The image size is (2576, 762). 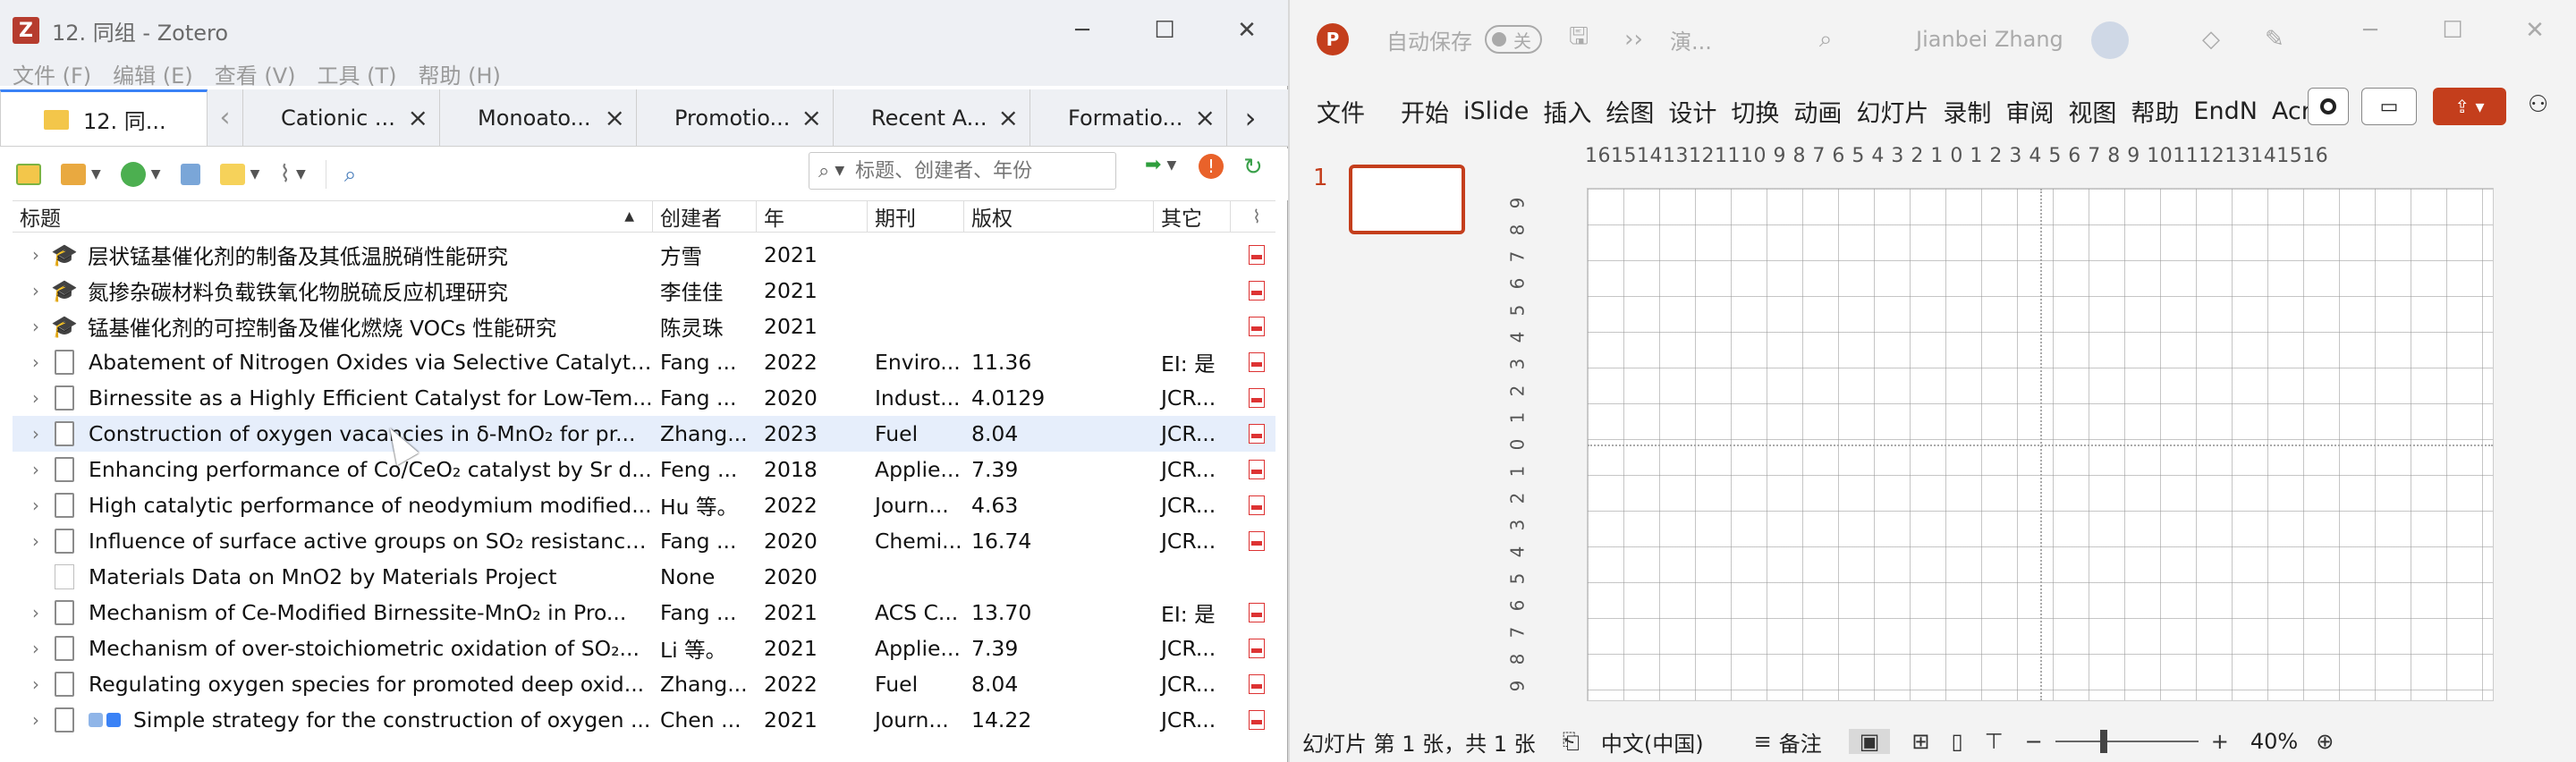 What do you see at coordinates (812, 217) in the screenshot?
I see `column-year: 年` at bounding box center [812, 217].